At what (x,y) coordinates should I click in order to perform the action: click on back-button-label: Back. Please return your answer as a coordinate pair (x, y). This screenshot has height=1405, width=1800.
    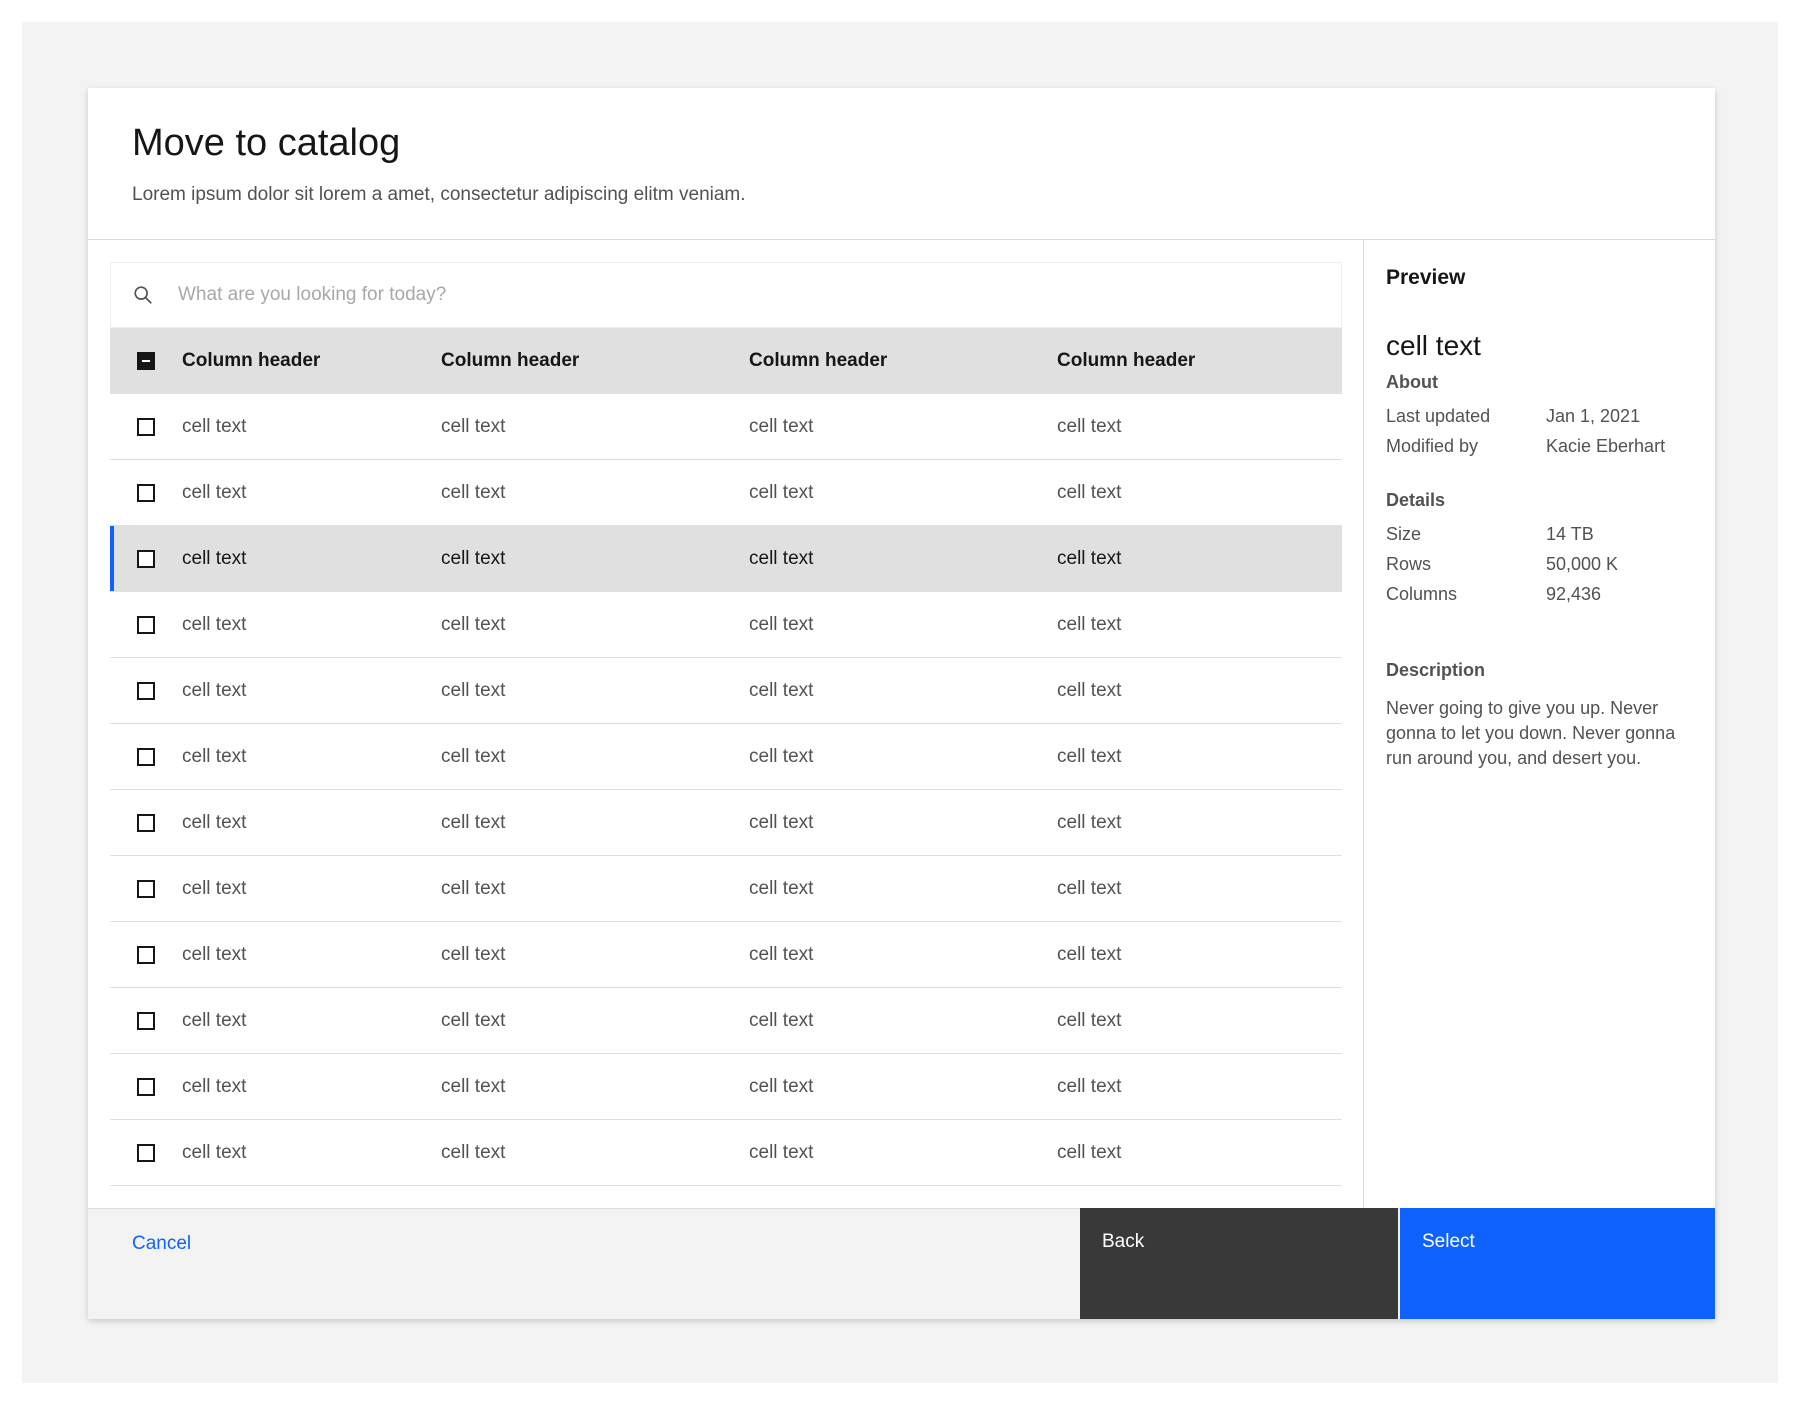
    Looking at the image, I should click on (1123, 1241).